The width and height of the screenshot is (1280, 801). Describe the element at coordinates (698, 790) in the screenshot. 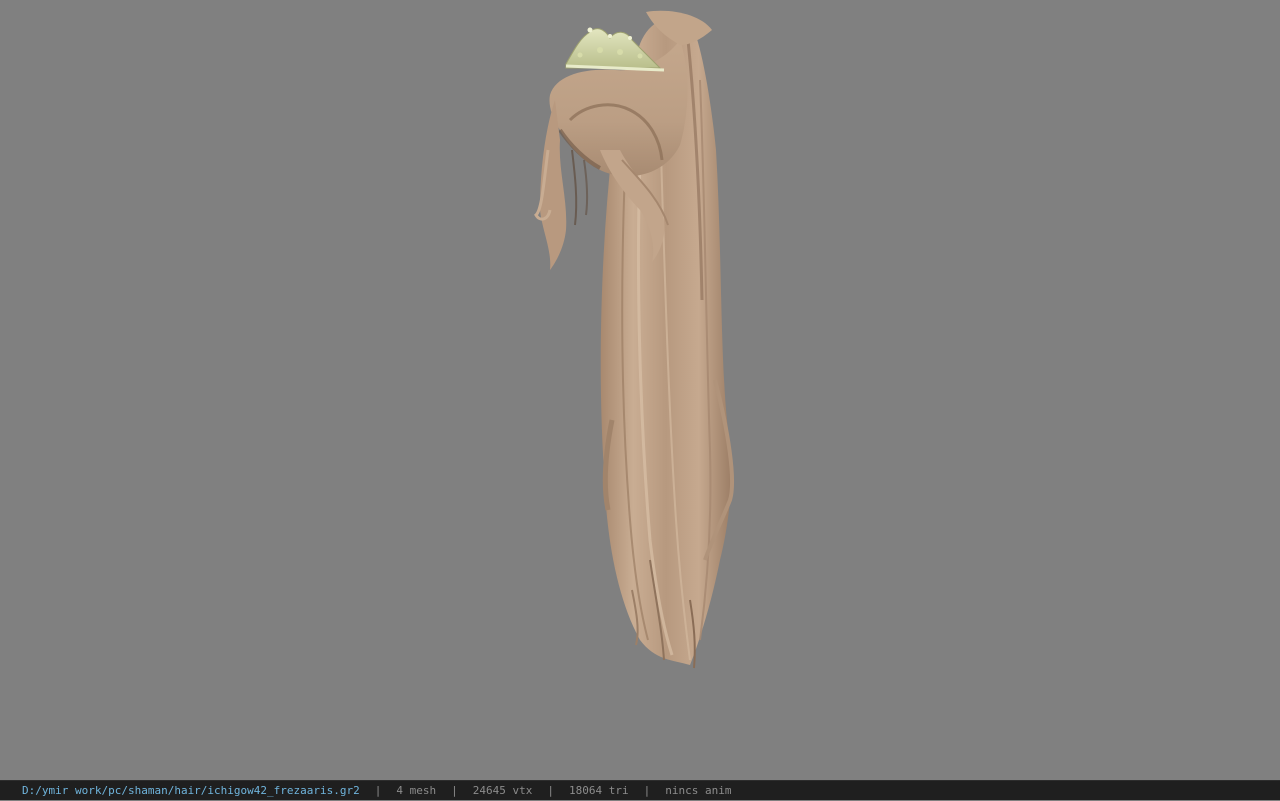

I see `anim-status: nincs anim` at that location.